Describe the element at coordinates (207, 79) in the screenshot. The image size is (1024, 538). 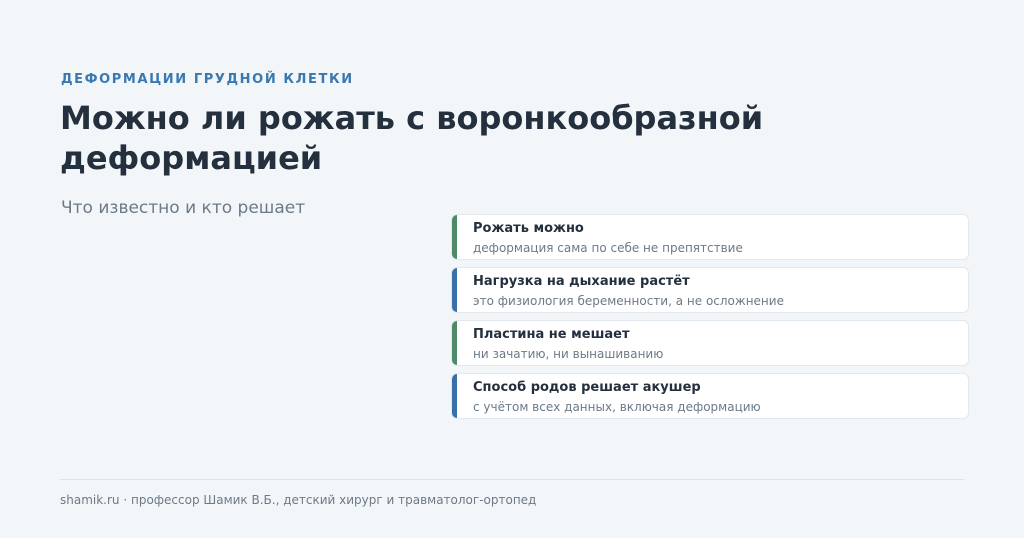
I see `eyebrow-label: ДЕФОРМАЦИИ ГРУДНОЙ КЛЕТКИ` at that location.